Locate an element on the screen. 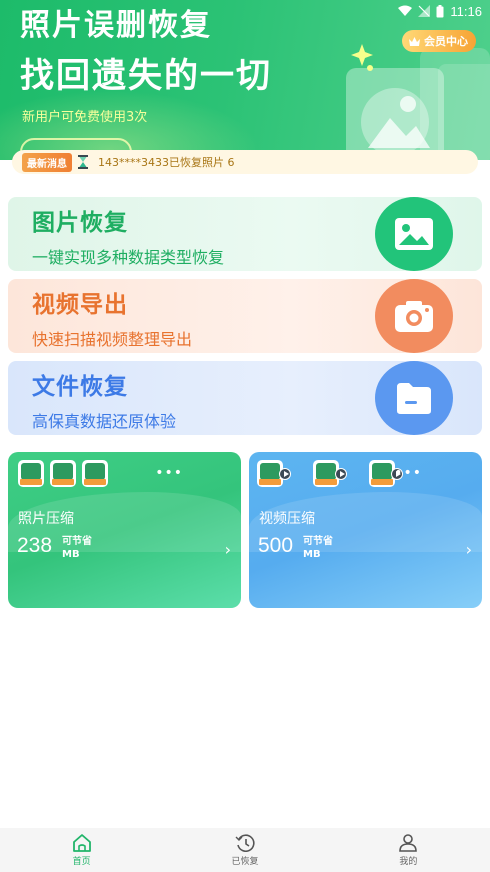 Image resolution: width=490 pixels, height=872 pixels. home-icon is located at coordinates (81, 843).